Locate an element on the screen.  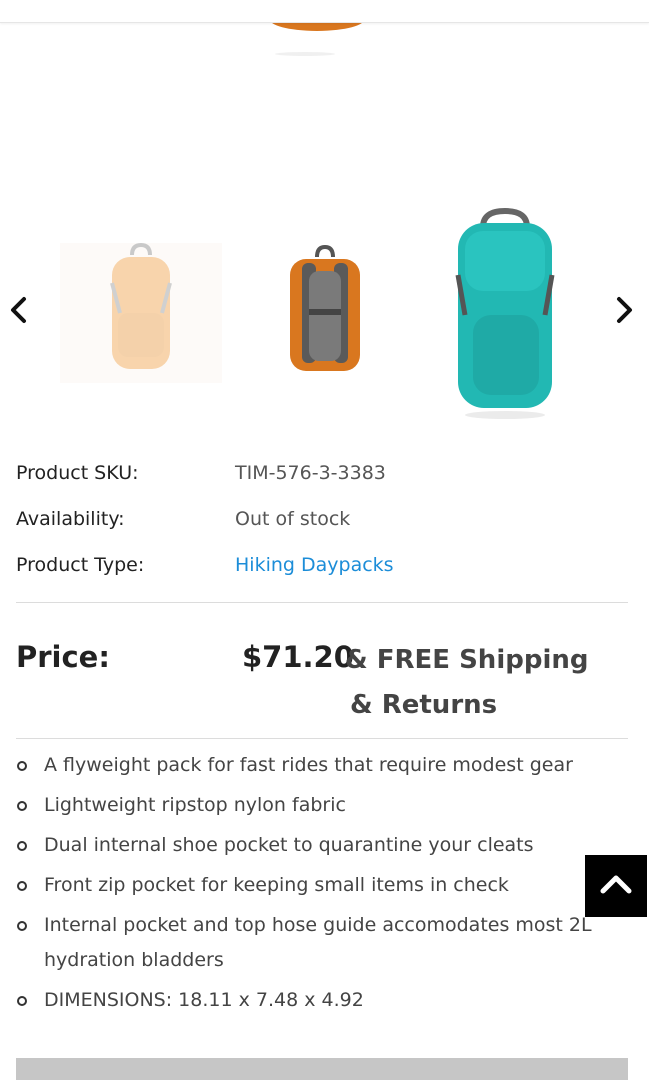
feature-item: DIMENSIONS: 18.11 x 7.48 x 4.92 is located at coordinates (326, 1000).